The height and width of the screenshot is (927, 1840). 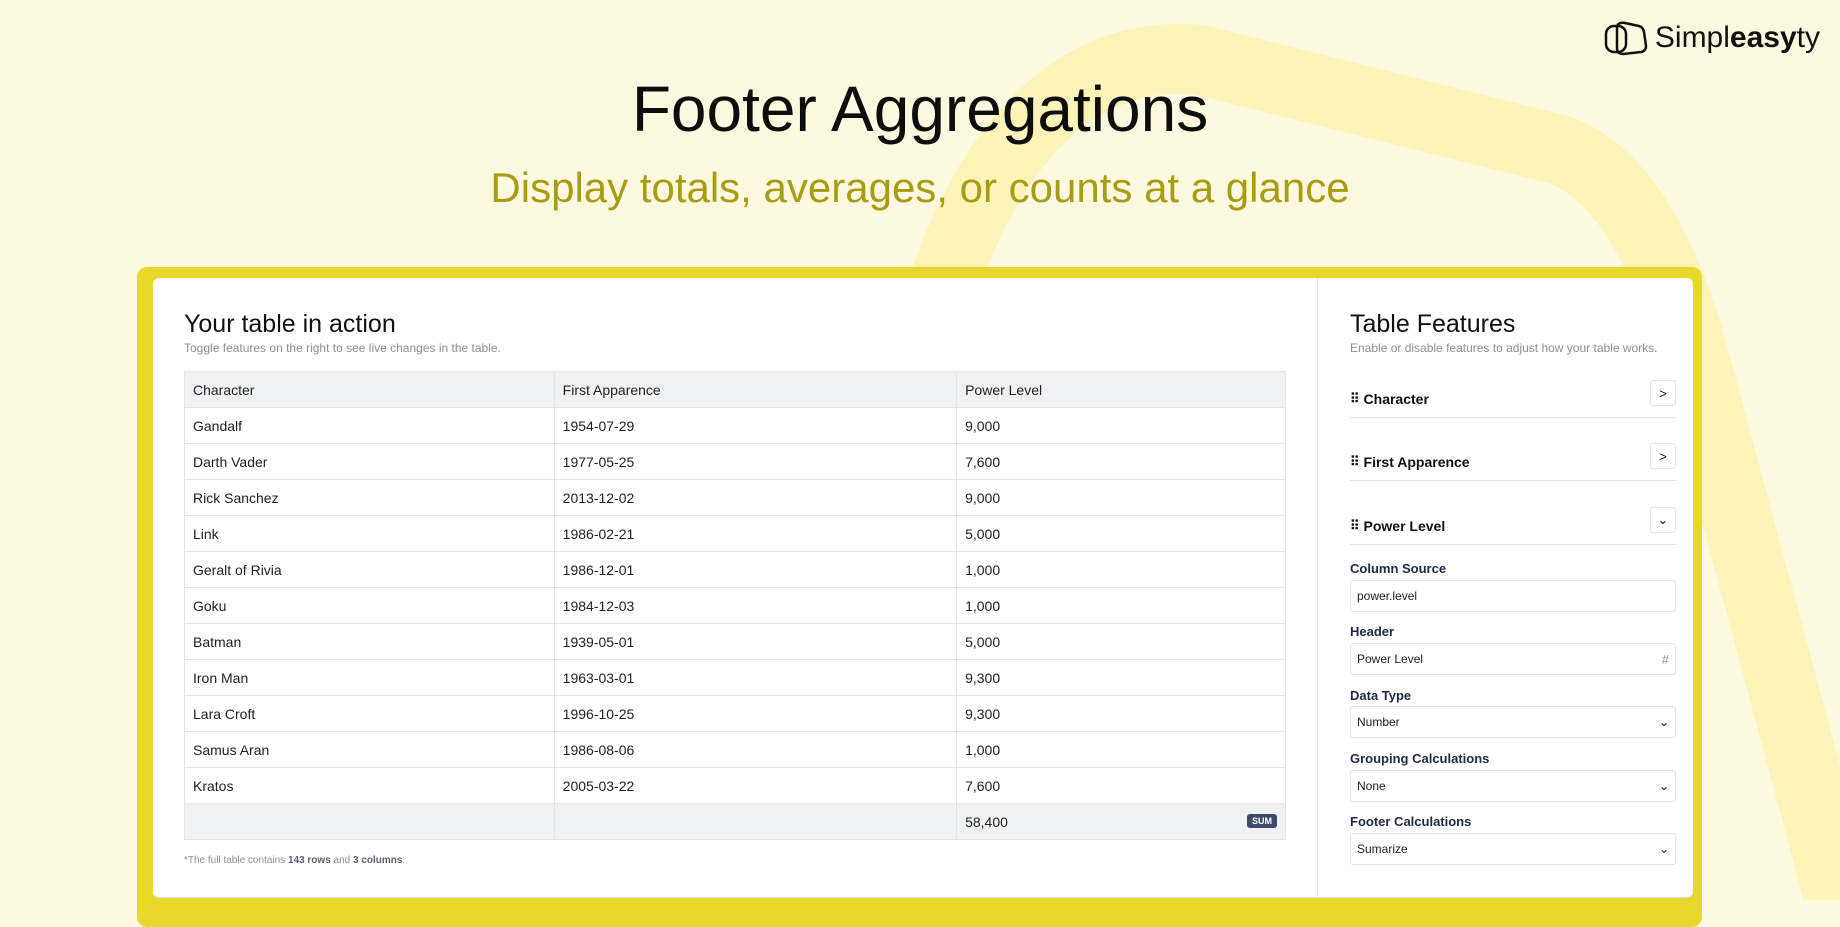 I want to click on features-title: Table Features, so click(x=1433, y=324).